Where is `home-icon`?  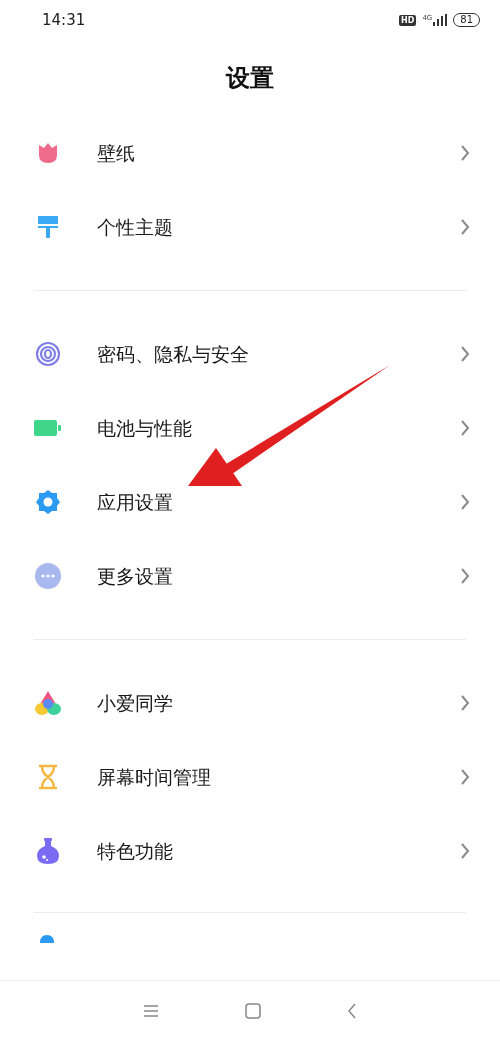
home-icon is located at coordinates (253, 1010).